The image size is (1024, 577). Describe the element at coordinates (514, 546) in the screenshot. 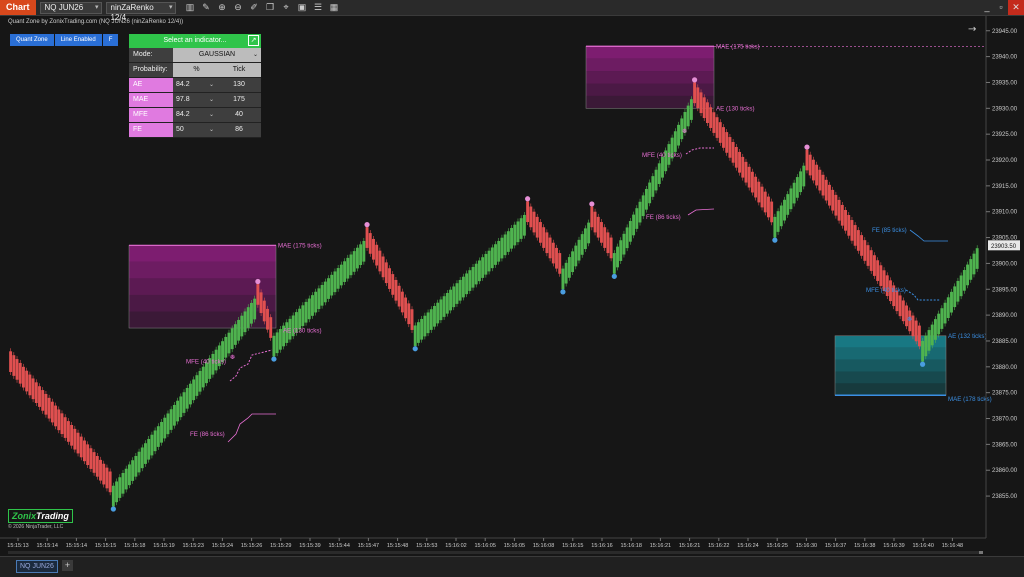

I see `time-label: 15:16:05` at that location.